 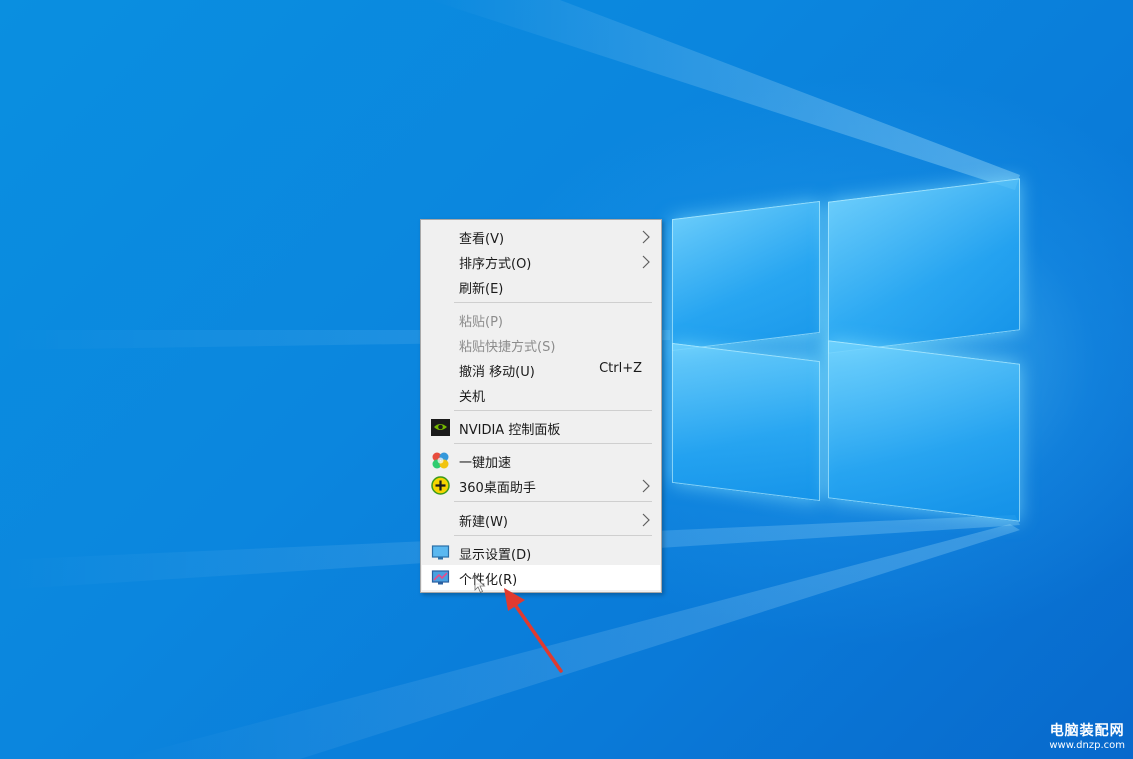 I want to click on menu-item-refresh: 刷新(E), so click(x=541, y=286).